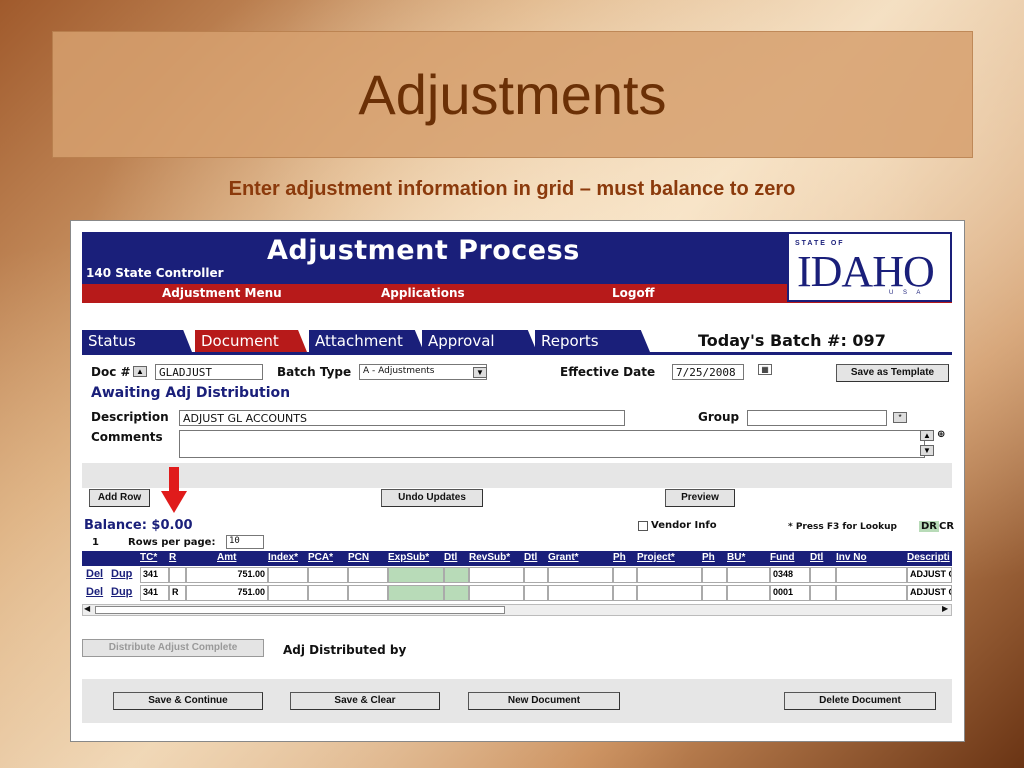  I want to click on r-cell: R, so click(177, 593).